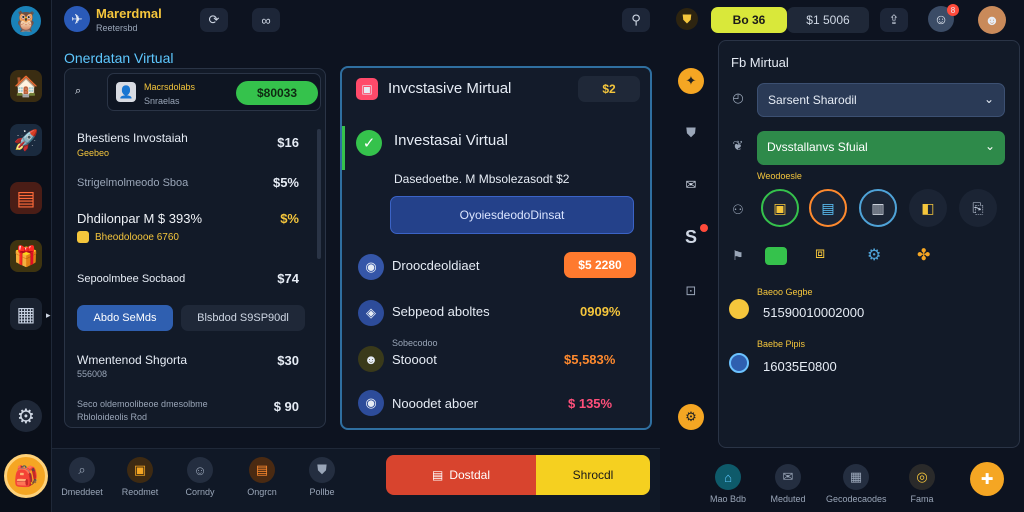 This screenshot has height=512, width=1024. I want to click on center-row-4-label: Nooodet aboer, so click(435, 403).